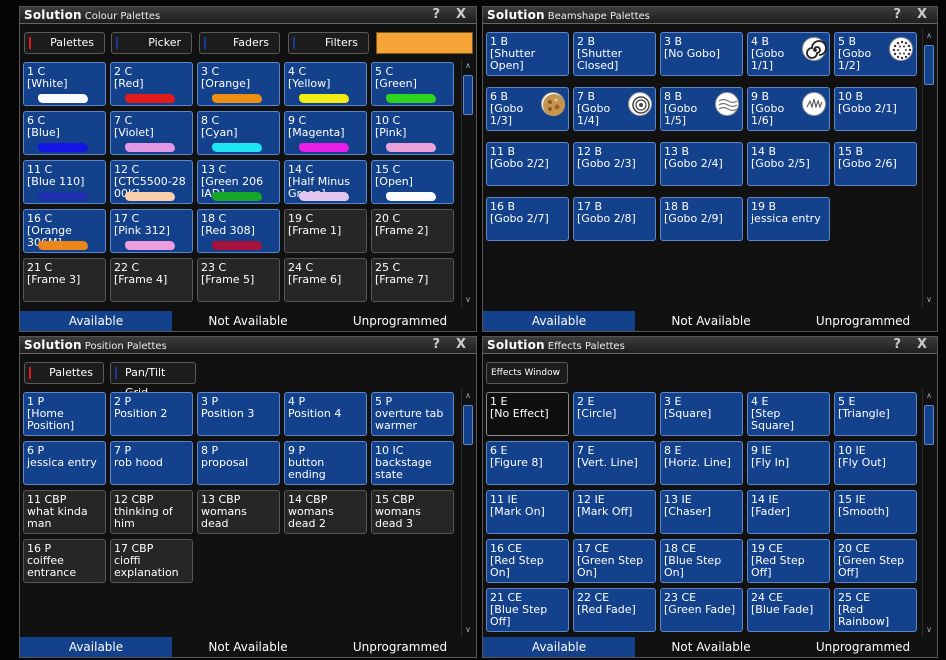  I want to click on palette-cell: 13 CBP womans dead, so click(238, 512).